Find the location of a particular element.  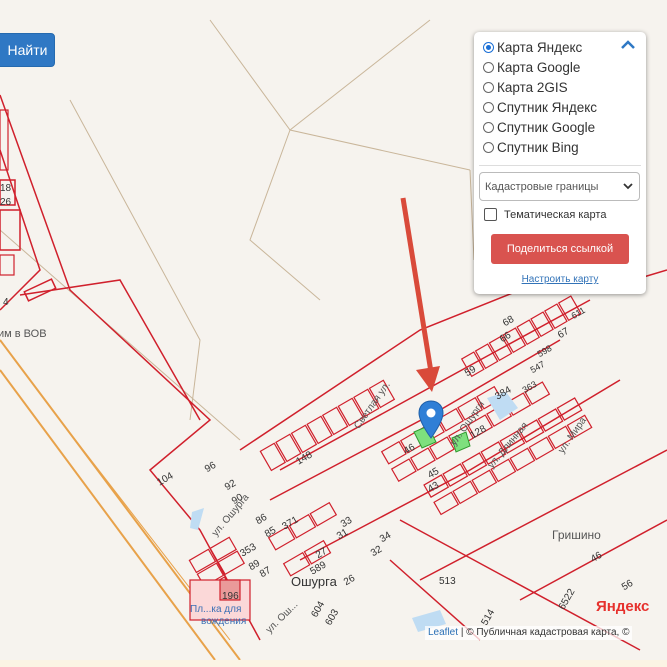

thematic-map-checkbox is located at coordinates (490, 214).